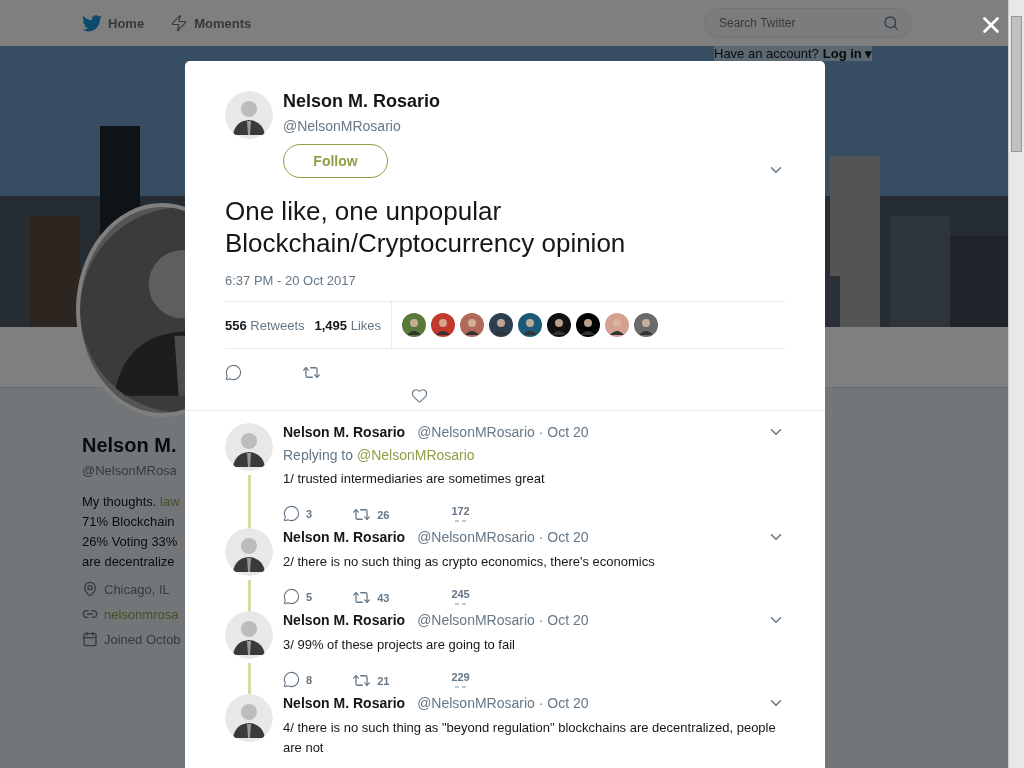 This screenshot has width=1024, height=768. What do you see at coordinates (460, 597) in the screenshot?
I see `like-button: 245` at bounding box center [460, 597].